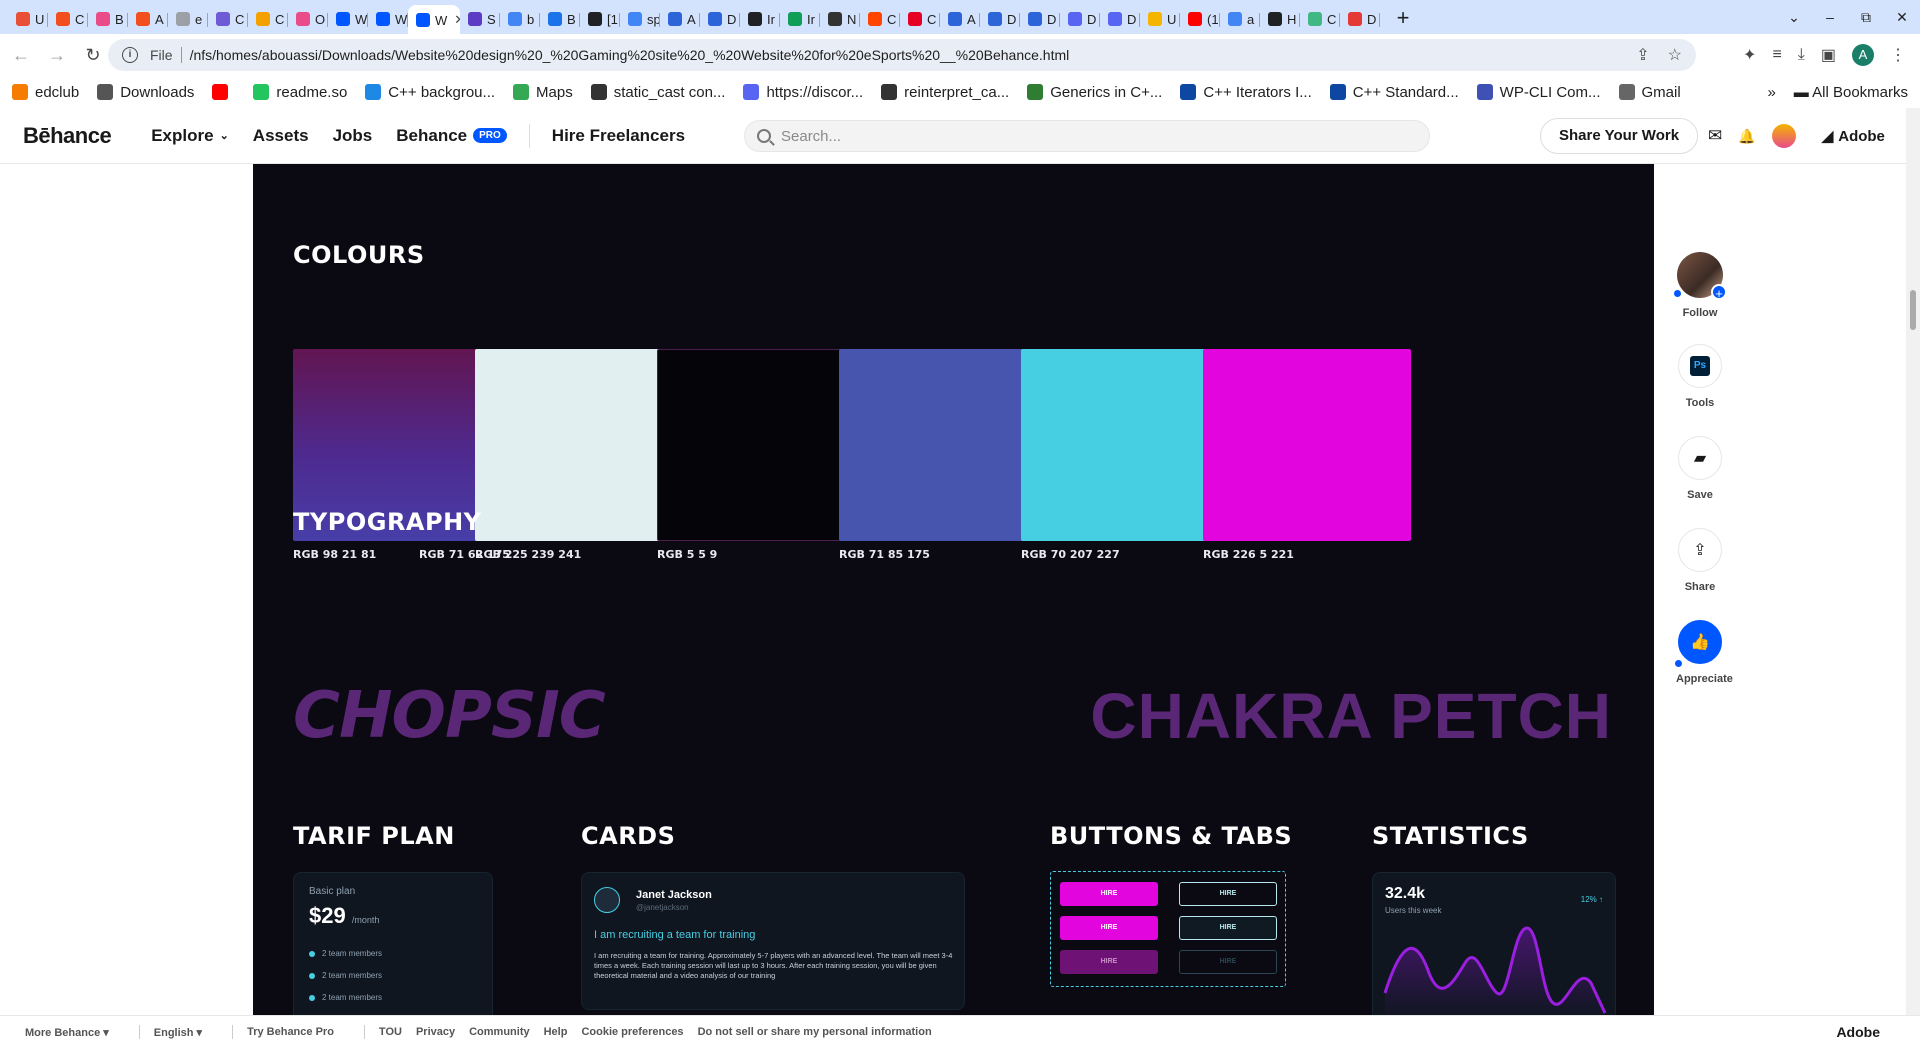 The image size is (1920, 1048). What do you see at coordinates (480, 19) in the screenshot?
I see `browser-tab: S` at bounding box center [480, 19].